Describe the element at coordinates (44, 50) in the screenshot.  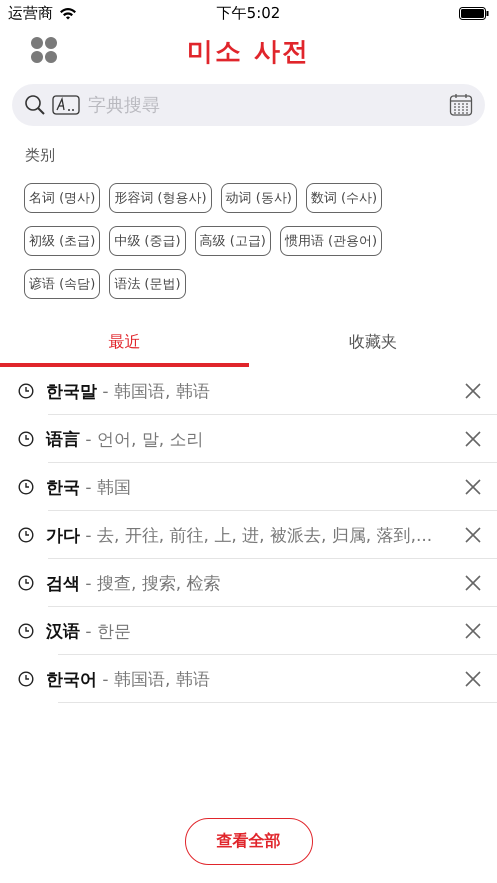
I see `menu-icon` at that location.